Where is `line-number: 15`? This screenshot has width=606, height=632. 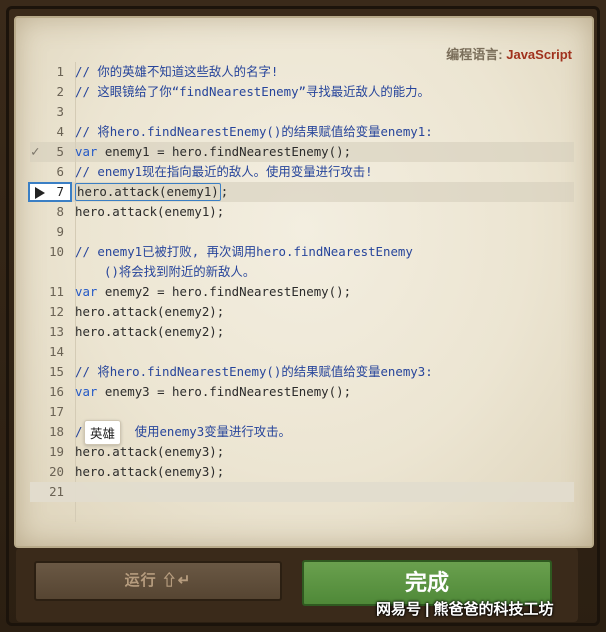
line-number: 15 is located at coordinates (56, 371).